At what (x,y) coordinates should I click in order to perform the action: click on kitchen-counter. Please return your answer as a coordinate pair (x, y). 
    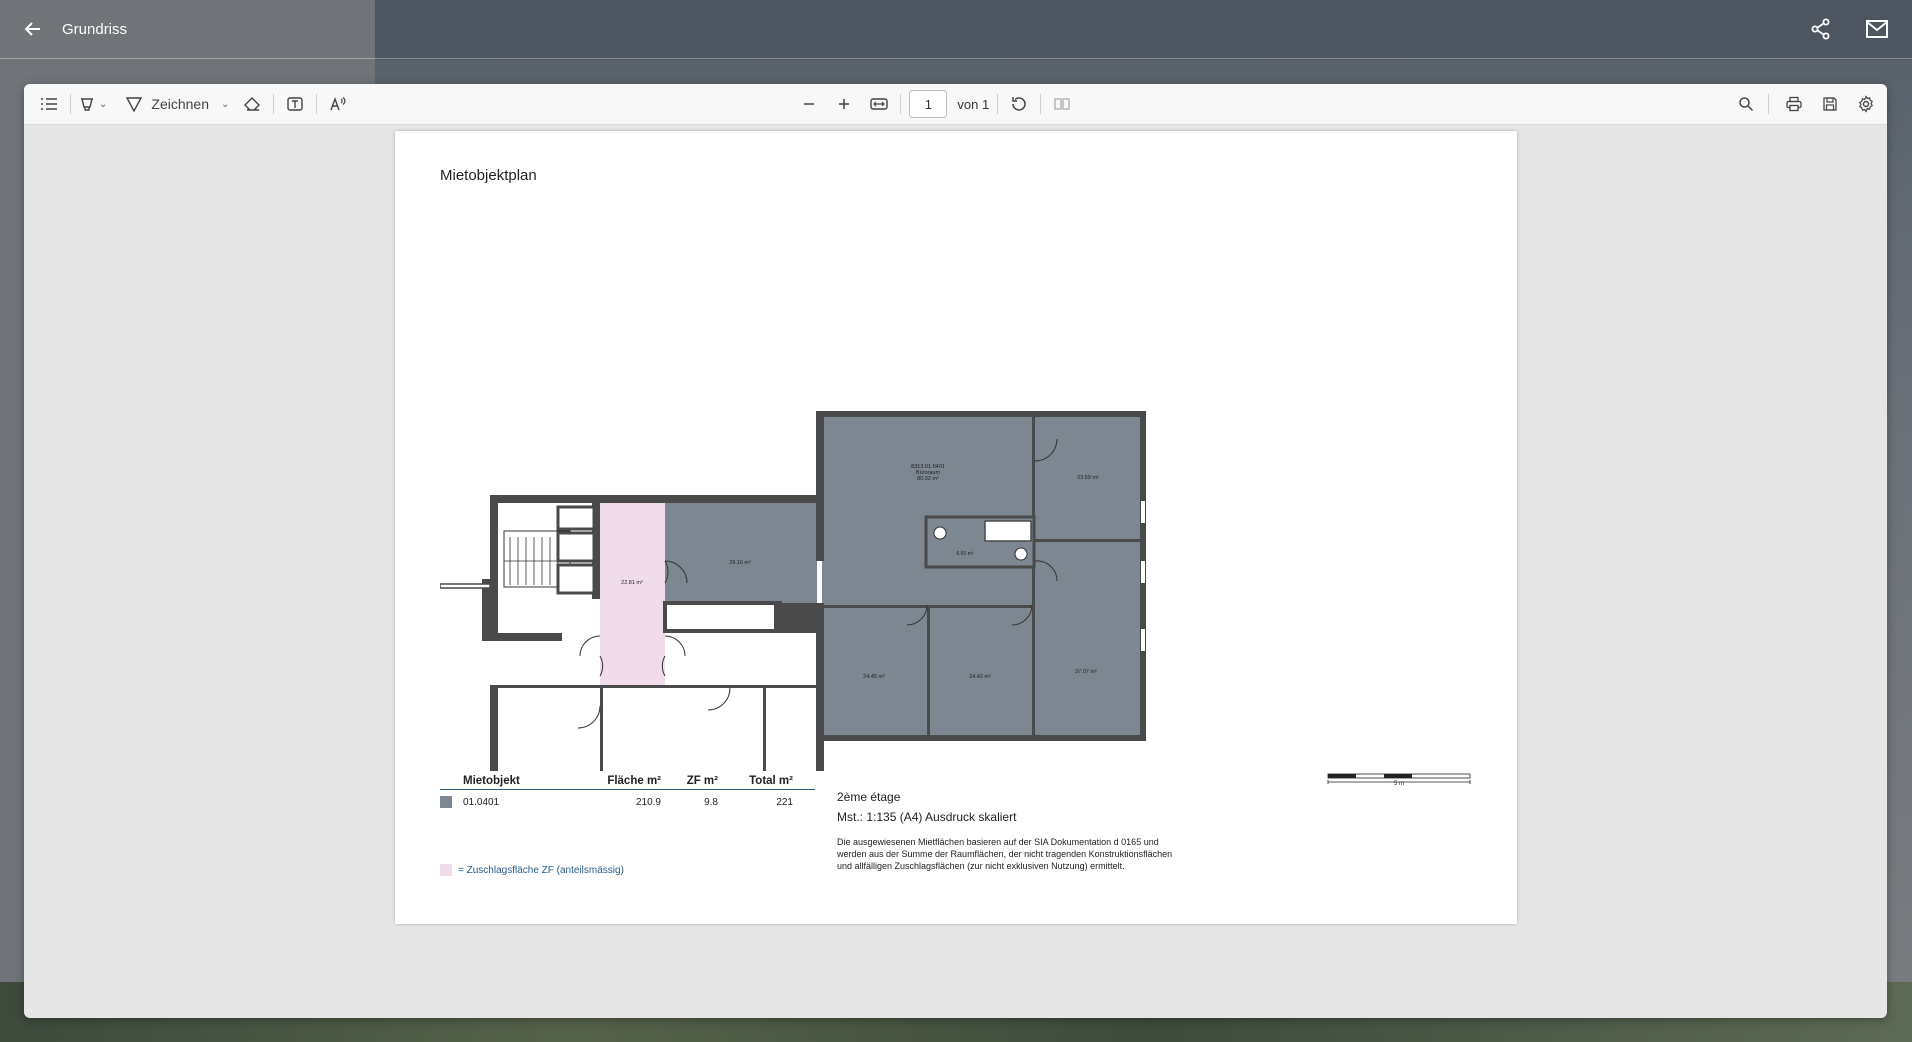
    Looking at the image, I should click on (722, 617).